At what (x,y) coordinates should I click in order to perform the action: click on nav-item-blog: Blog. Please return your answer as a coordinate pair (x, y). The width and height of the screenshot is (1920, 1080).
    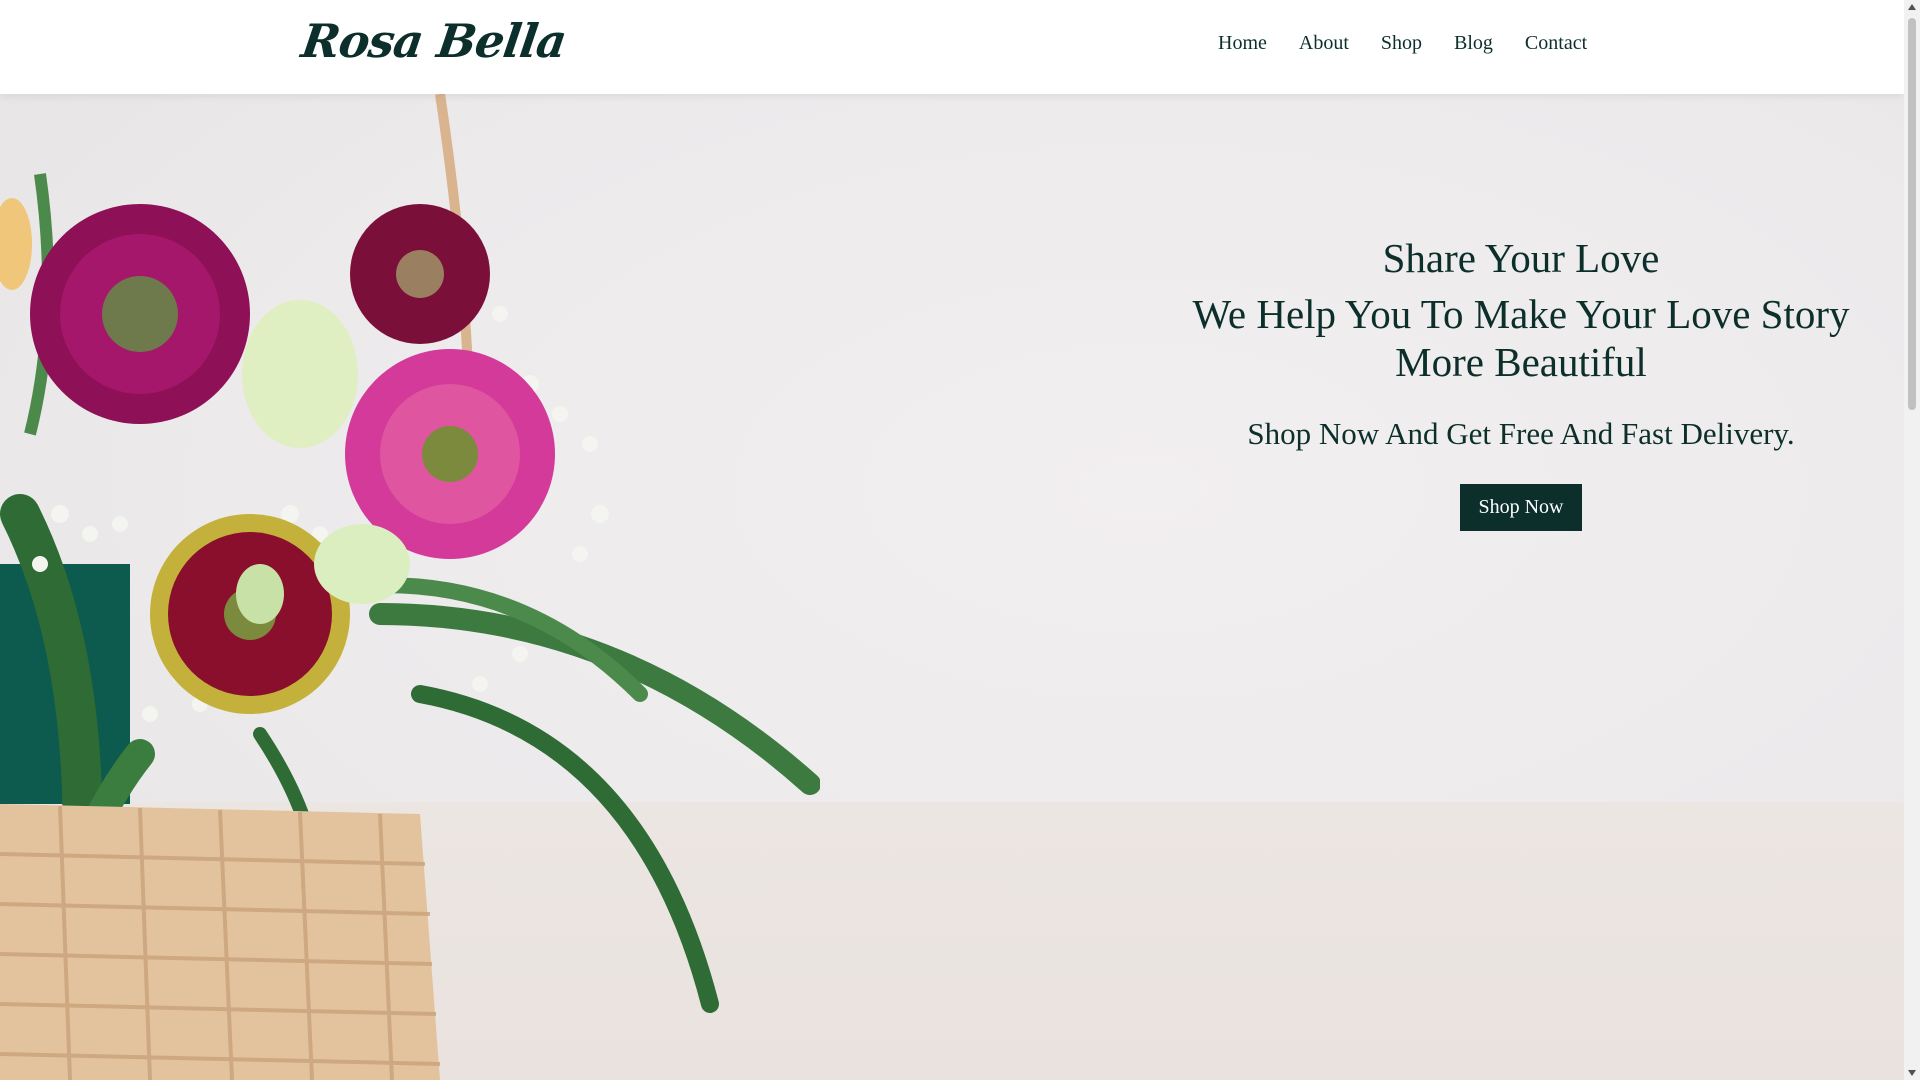
    Looking at the image, I should click on (1473, 43).